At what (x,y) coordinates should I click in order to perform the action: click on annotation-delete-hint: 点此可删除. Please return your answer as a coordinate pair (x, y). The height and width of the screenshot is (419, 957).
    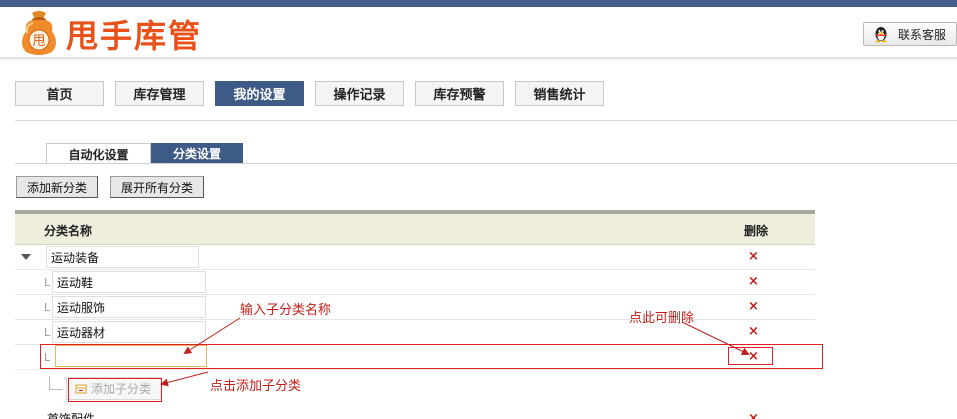
    Looking at the image, I should click on (662, 318).